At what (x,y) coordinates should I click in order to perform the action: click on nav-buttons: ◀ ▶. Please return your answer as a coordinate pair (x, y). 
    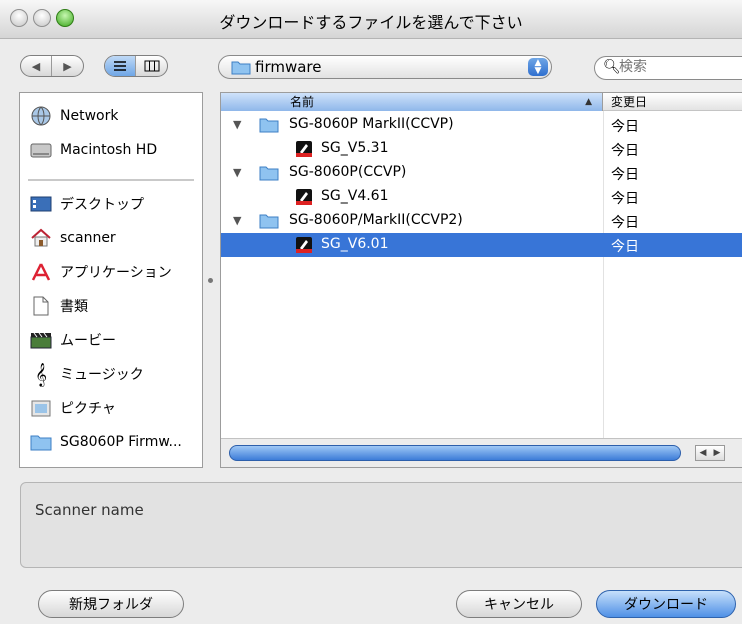
    Looking at the image, I should click on (52, 66).